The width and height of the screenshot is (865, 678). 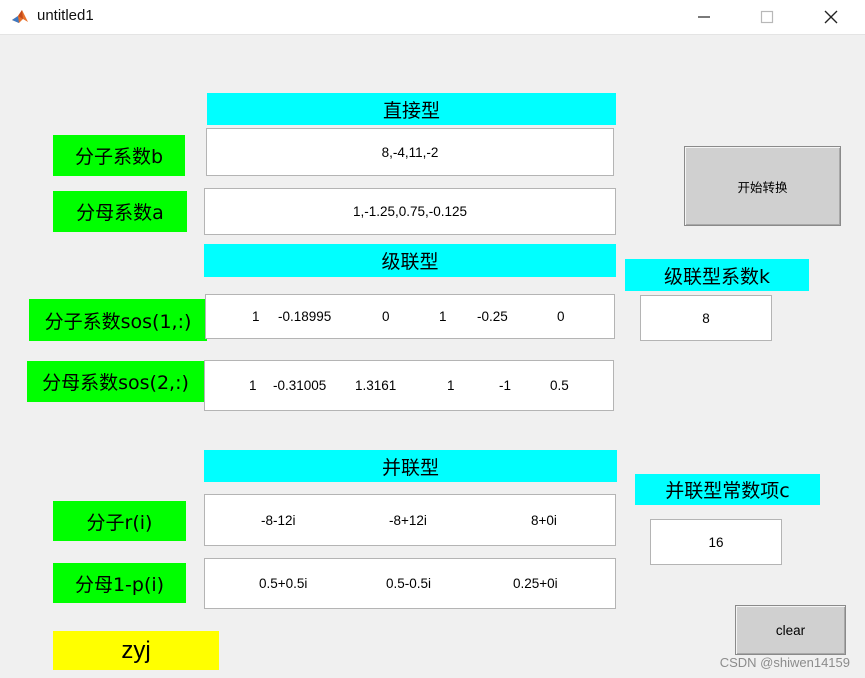 What do you see at coordinates (410, 260) in the screenshot?
I see `cascade-form-heading: 级联型` at bounding box center [410, 260].